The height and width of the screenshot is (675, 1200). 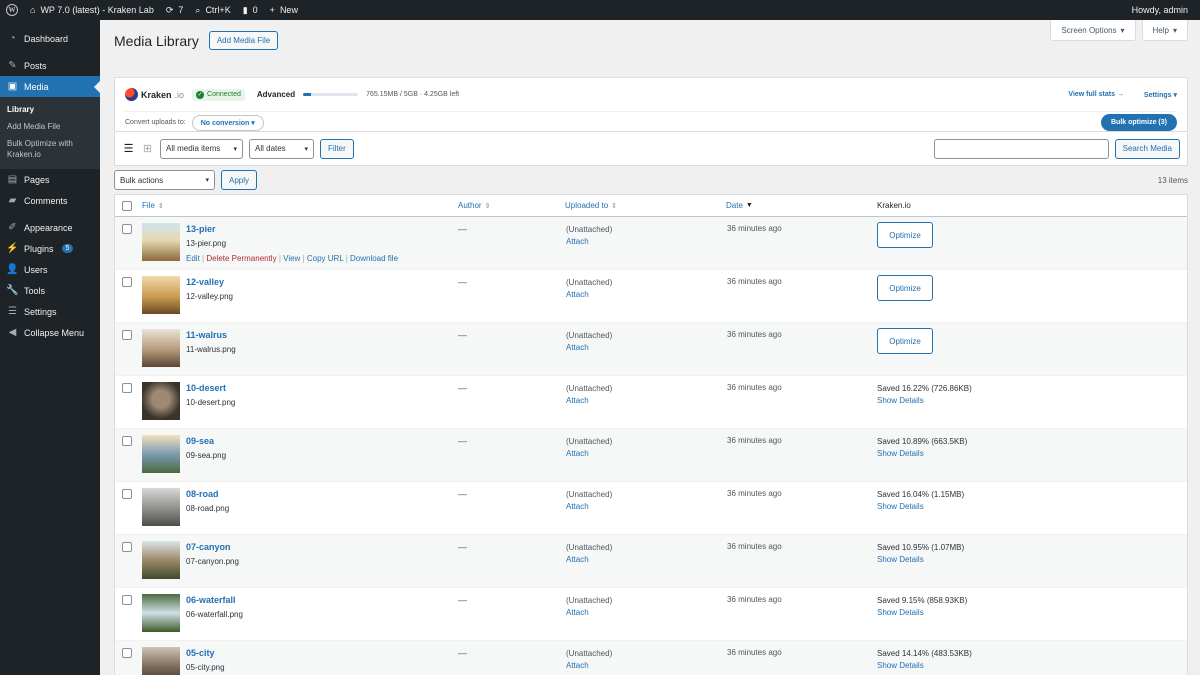 I want to click on connection-status-badge: ✓ Connected, so click(x=218, y=94).